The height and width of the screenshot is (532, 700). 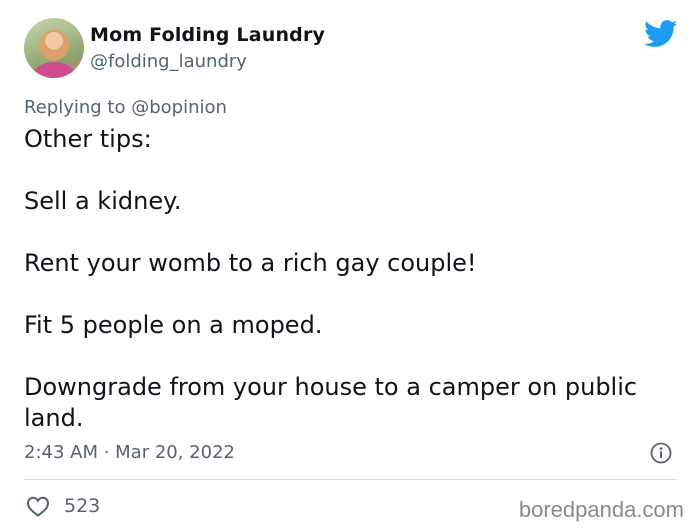 What do you see at coordinates (168, 61) in the screenshot?
I see `author-handle: @folding_laundry` at bounding box center [168, 61].